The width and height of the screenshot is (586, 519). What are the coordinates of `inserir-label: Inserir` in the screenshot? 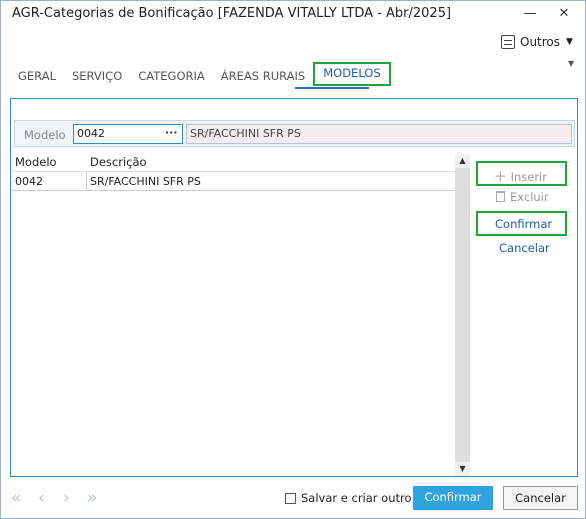 It's located at (528, 177).